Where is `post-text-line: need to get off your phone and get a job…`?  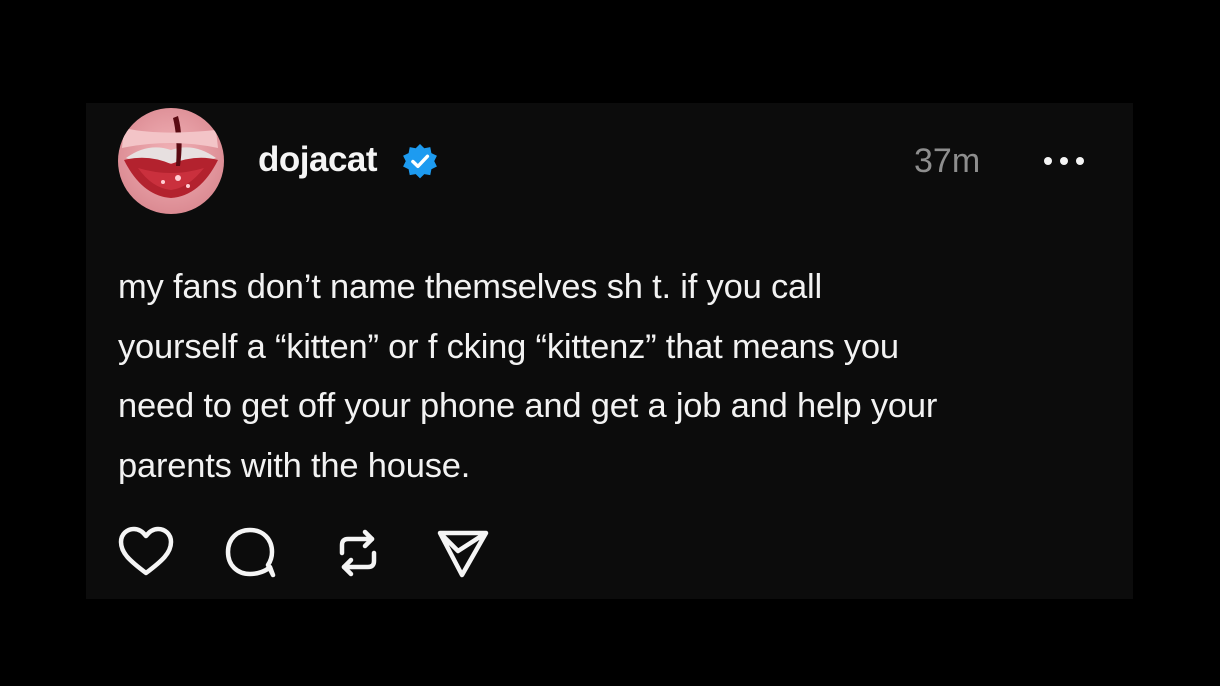
post-text-line: need to get off your phone and get a job… is located at coordinates (528, 406).